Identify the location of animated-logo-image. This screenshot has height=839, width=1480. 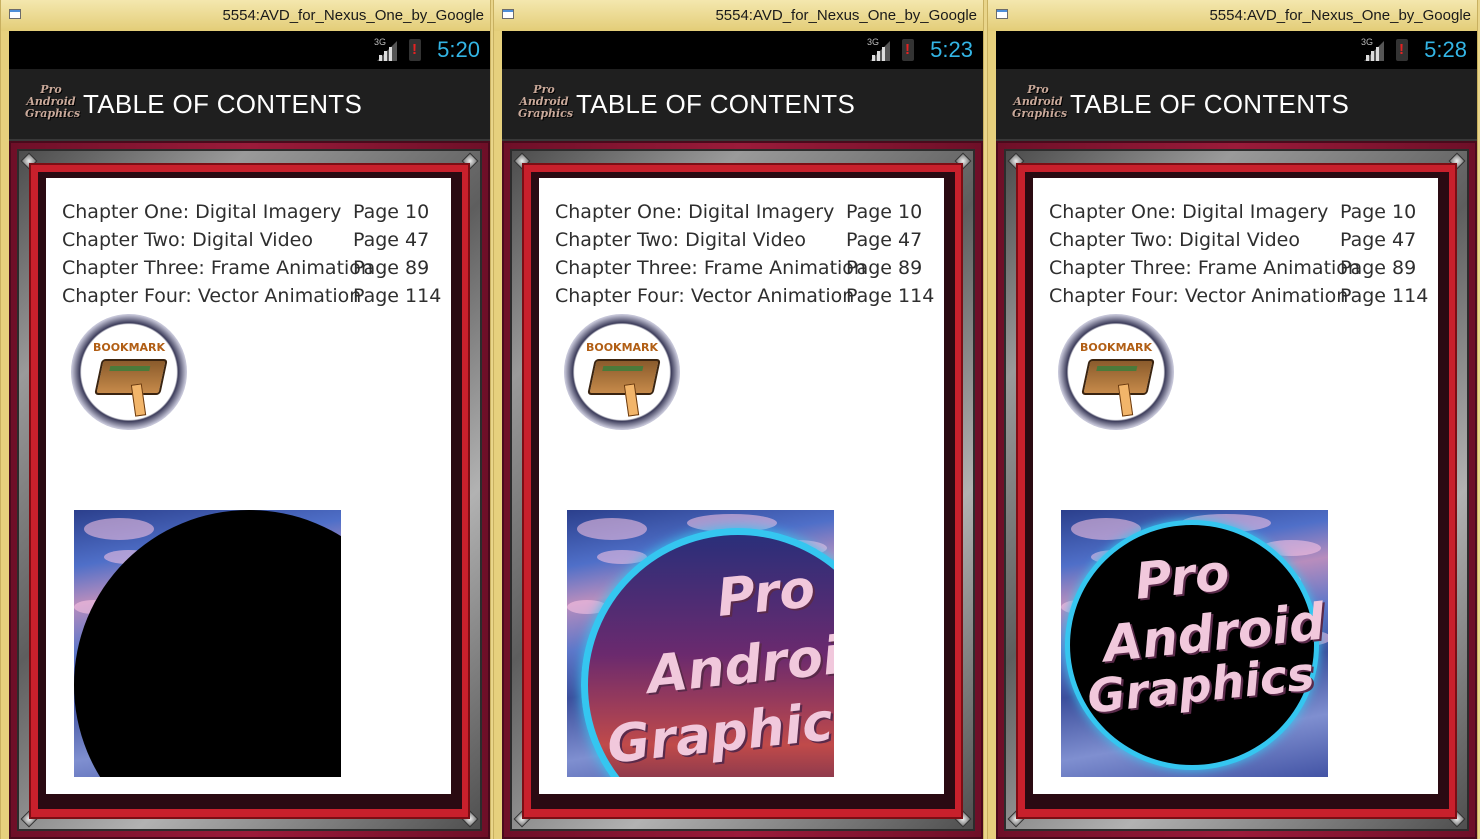
(207, 643).